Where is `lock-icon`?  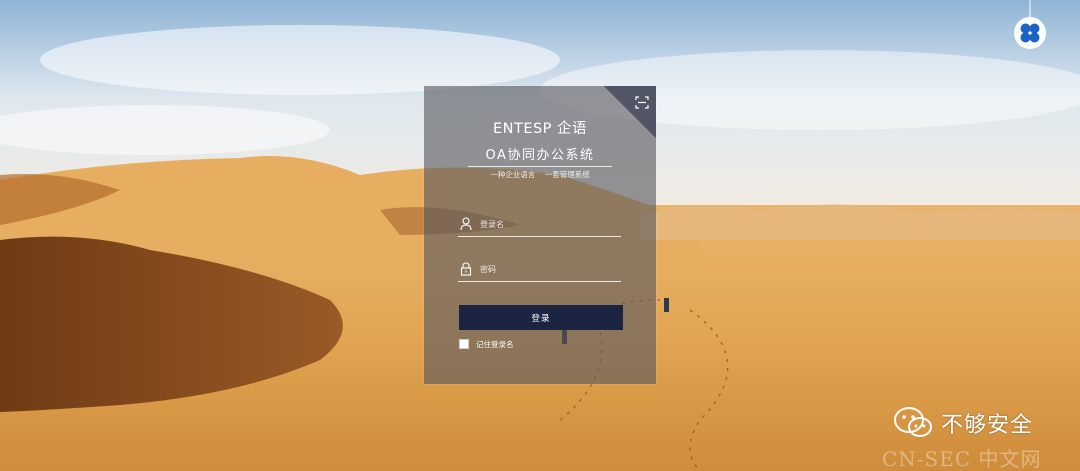 lock-icon is located at coordinates (466, 269).